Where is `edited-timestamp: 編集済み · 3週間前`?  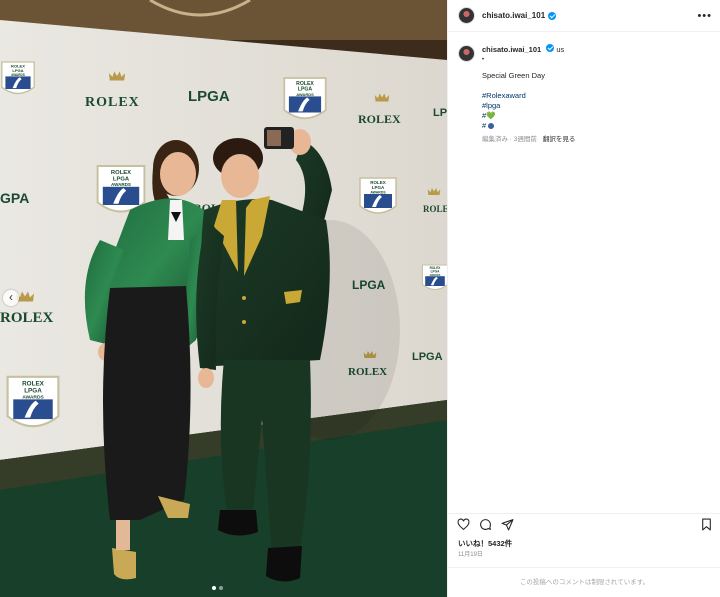
edited-timestamp: 編集済み · 3週間前 is located at coordinates (509, 139).